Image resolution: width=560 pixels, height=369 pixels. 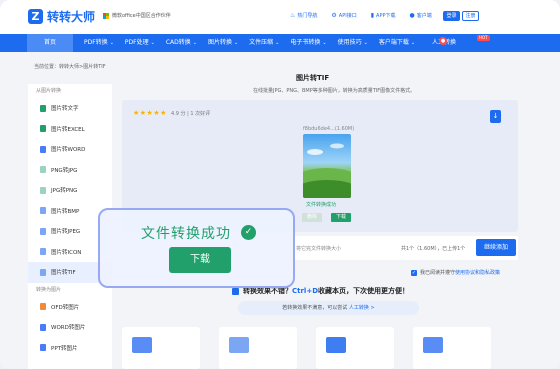 I want to click on nav-item-label: 使用技巧, so click(x=349, y=42).